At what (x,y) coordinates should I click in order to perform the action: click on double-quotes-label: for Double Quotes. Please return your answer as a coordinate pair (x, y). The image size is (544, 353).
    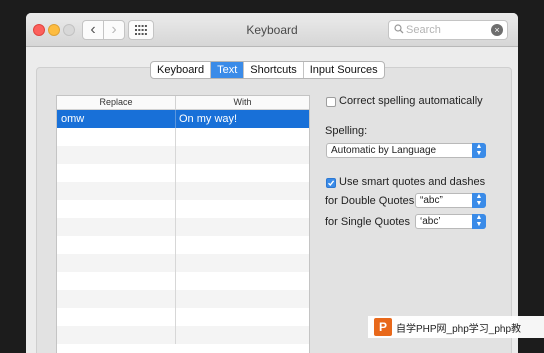
    Looking at the image, I should click on (370, 201).